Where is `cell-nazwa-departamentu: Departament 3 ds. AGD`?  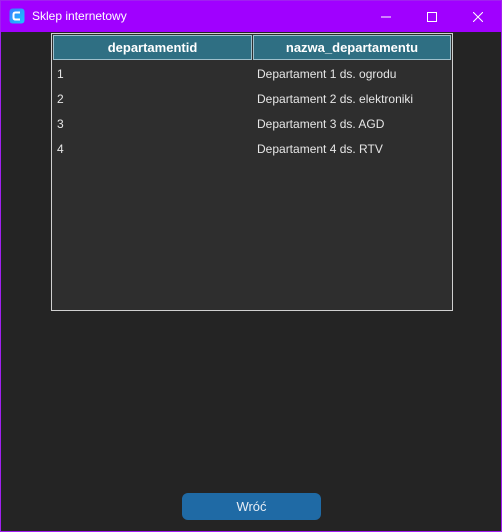 cell-nazwa-departamentu: Departament 3 ds. AGD is located at coordinates (321, 123).